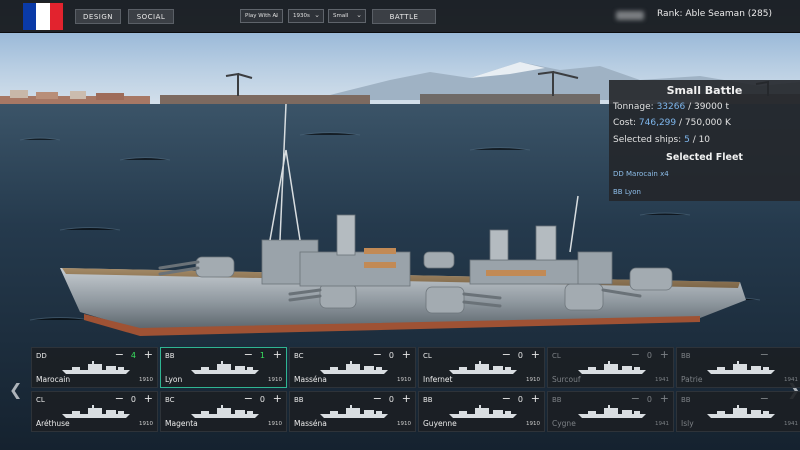 The image size is (800, 450). Describe the element at coordinates (98, 16) in the screenshot. I see `design-button: DESIGN` at that location.